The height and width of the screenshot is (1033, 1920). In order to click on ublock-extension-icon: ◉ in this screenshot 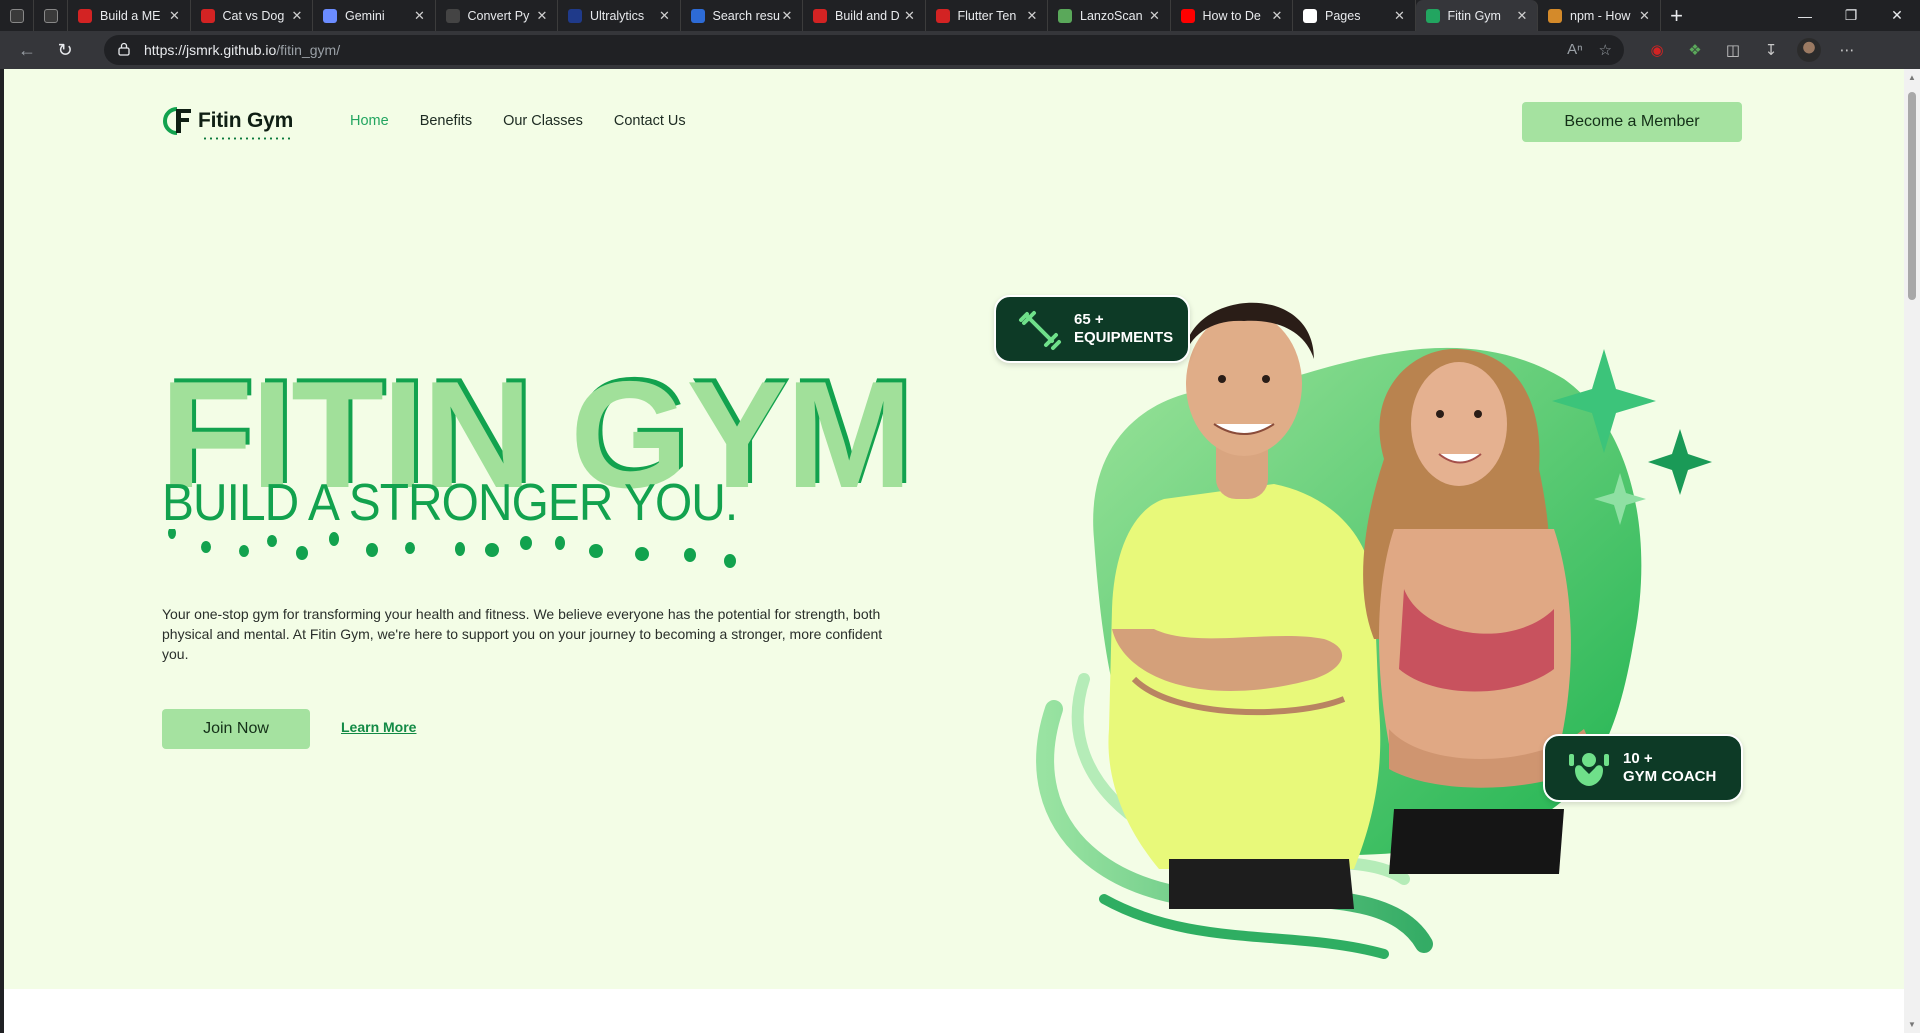, I will do `click(1657, 50)`.